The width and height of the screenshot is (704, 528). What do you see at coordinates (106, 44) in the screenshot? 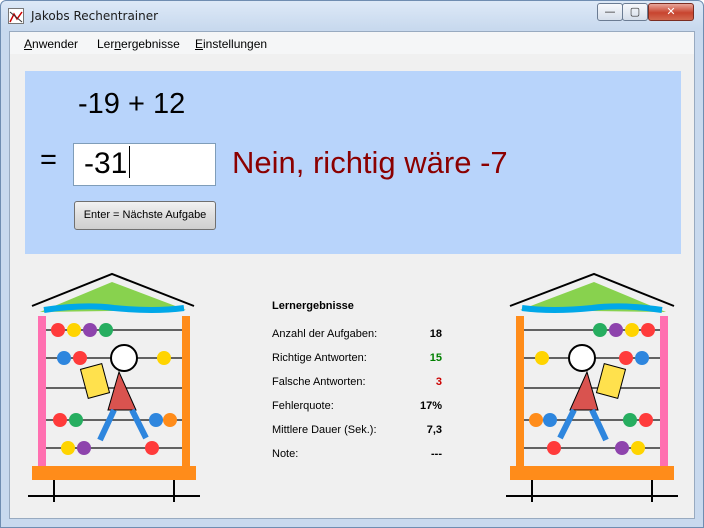
I see `menu-lernergebnisse-label-a: Ler` at bounding box center [106, 44].